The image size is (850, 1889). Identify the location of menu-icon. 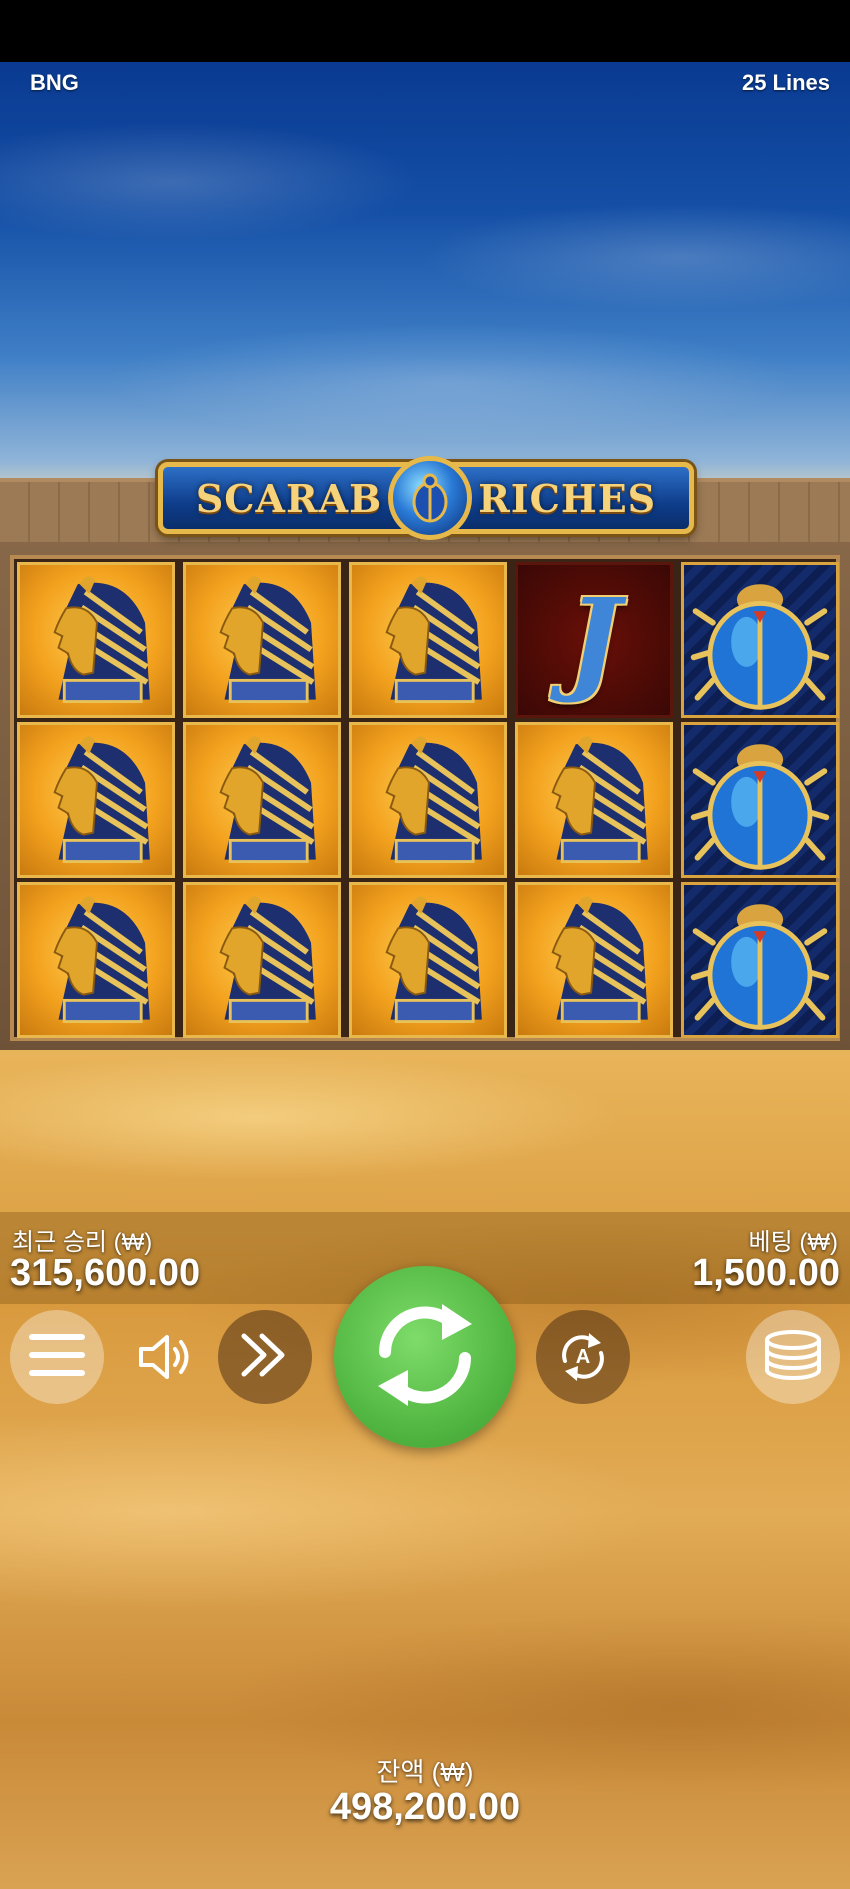
(57, 1357).